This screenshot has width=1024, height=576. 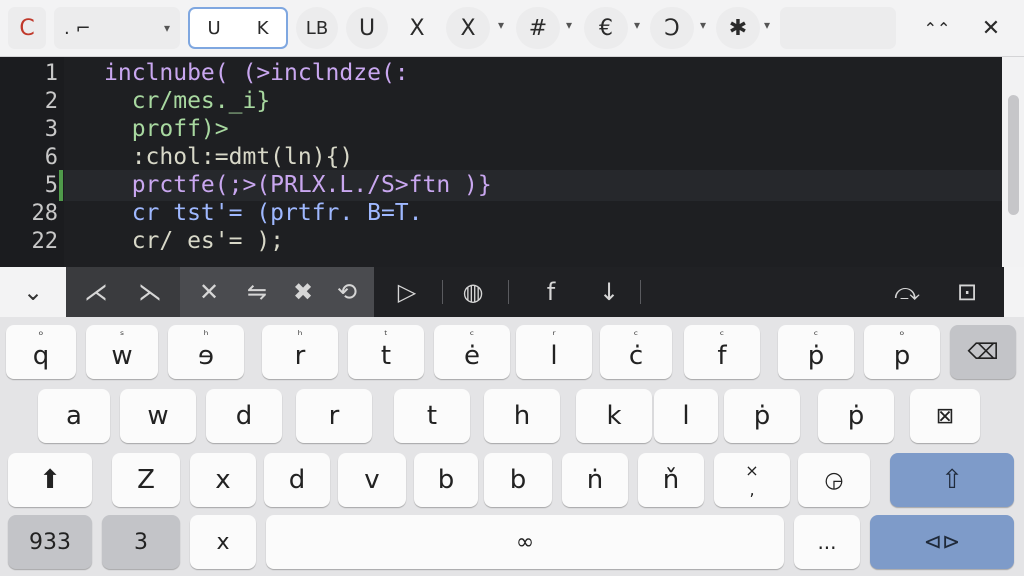 What do you see at coordinates (606, 28) in the screenshot?
I see `euro-button: €` at bounding box center [606, 28].